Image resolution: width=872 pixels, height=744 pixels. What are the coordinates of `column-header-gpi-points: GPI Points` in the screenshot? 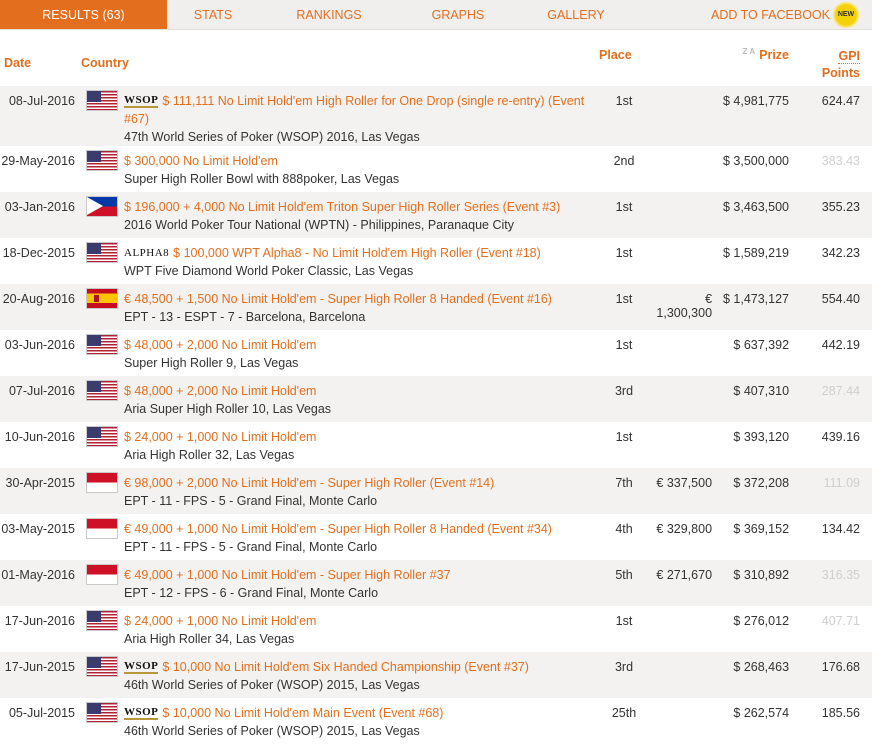 It's located at (837, 58).